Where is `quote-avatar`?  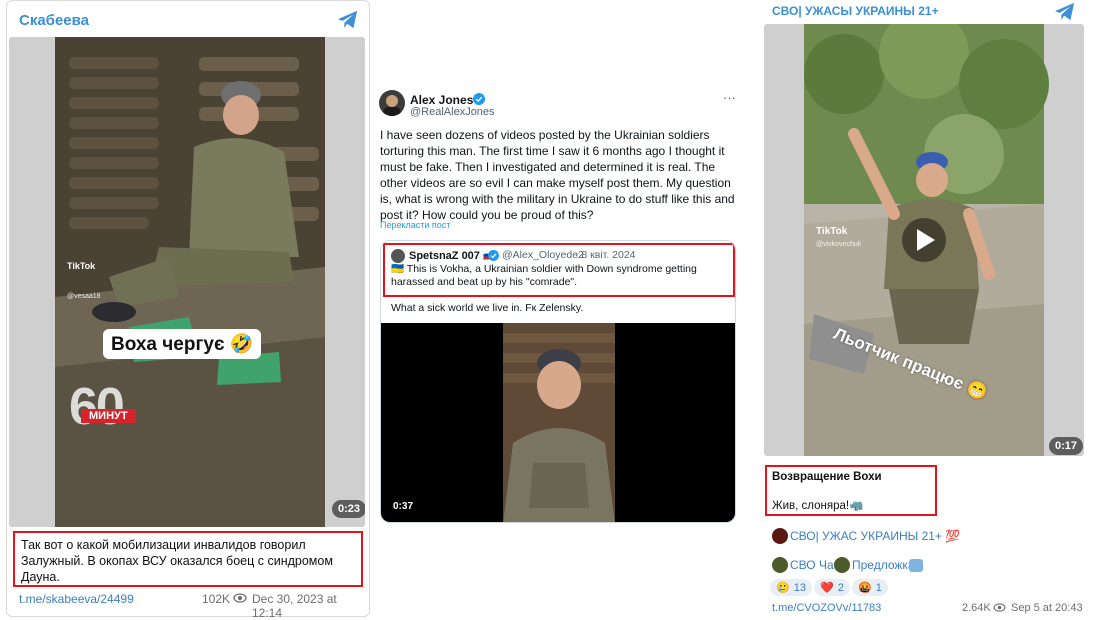
quote-avatar is located at coordinates (398, 256).